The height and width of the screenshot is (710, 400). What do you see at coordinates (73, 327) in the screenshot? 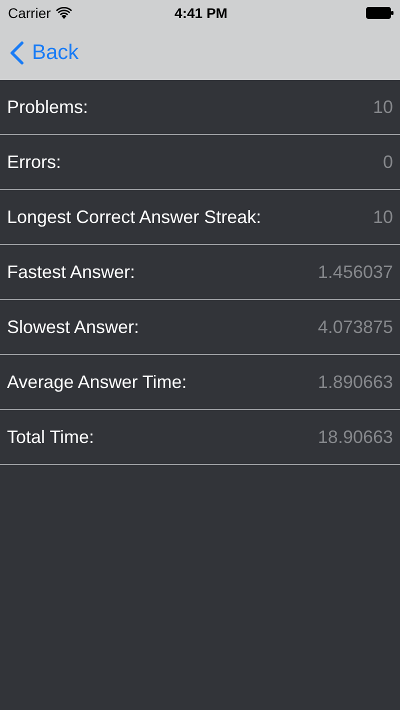
I see `stat-label: Slowest Answer:` at bounding box center [73, 327].